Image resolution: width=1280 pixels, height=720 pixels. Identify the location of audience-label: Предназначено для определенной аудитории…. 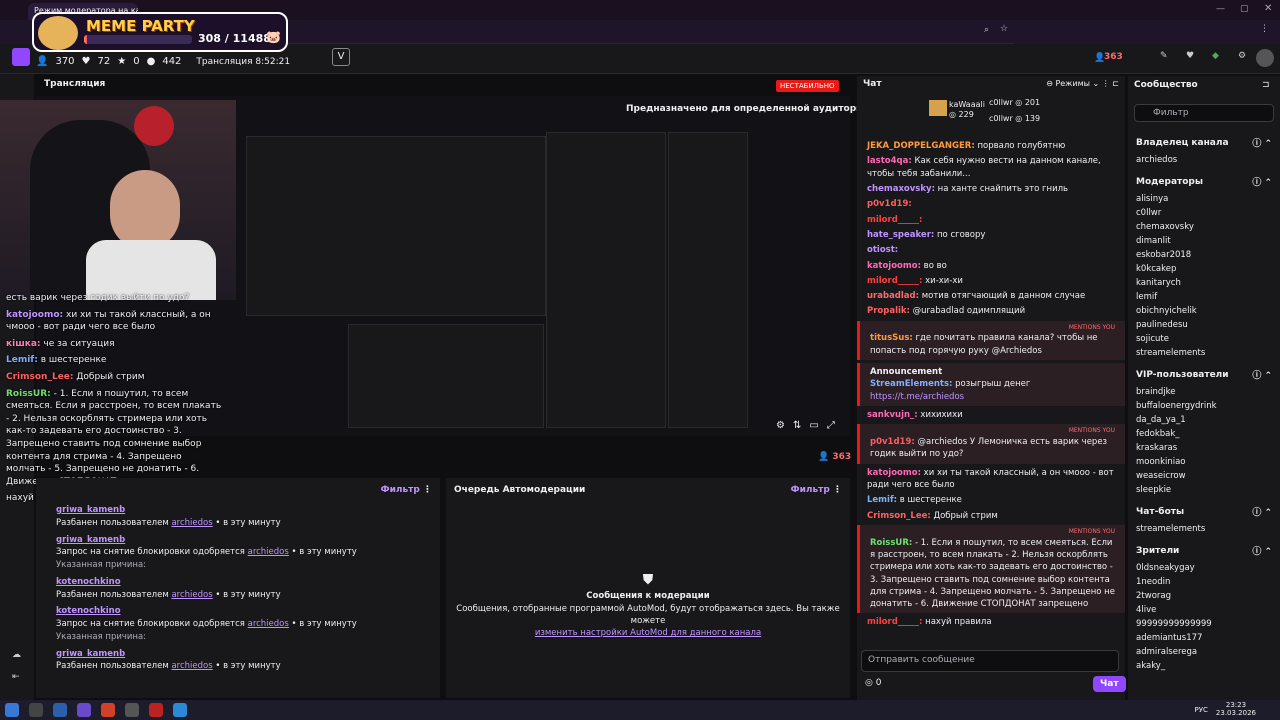
(752, 109).